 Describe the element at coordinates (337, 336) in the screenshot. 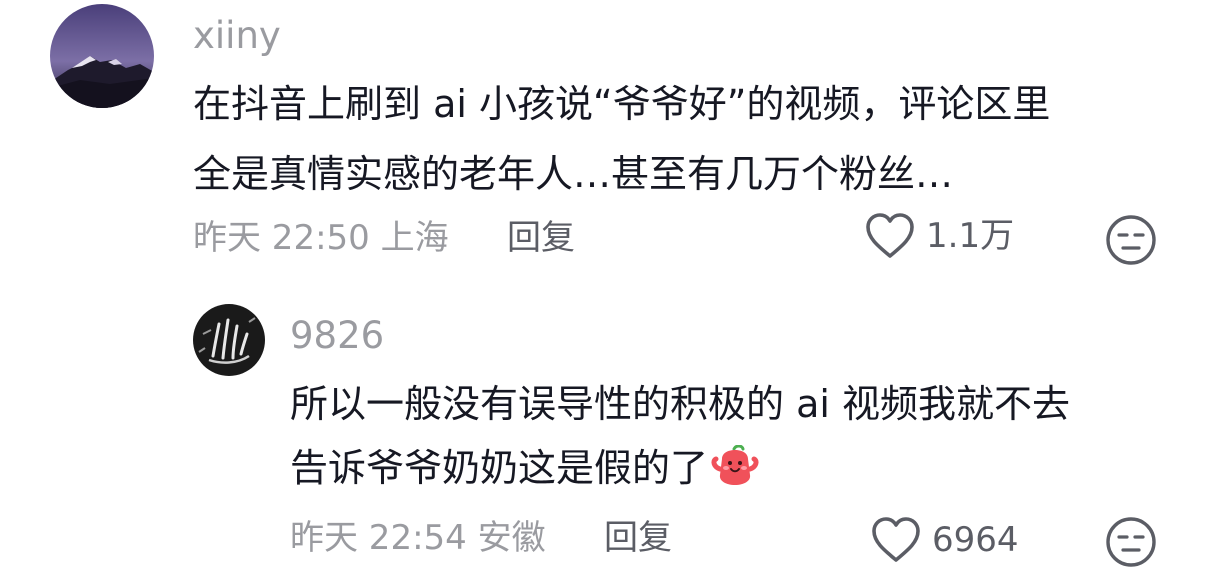

I see `comment-username: 9826` at that location.